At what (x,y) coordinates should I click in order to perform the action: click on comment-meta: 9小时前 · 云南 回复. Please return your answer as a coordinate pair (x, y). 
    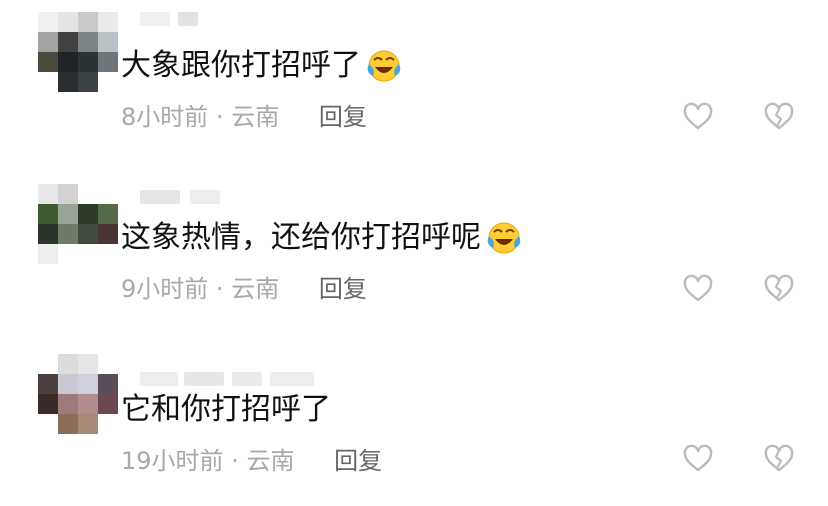
    Looking at the image, I should click on (244, 289).